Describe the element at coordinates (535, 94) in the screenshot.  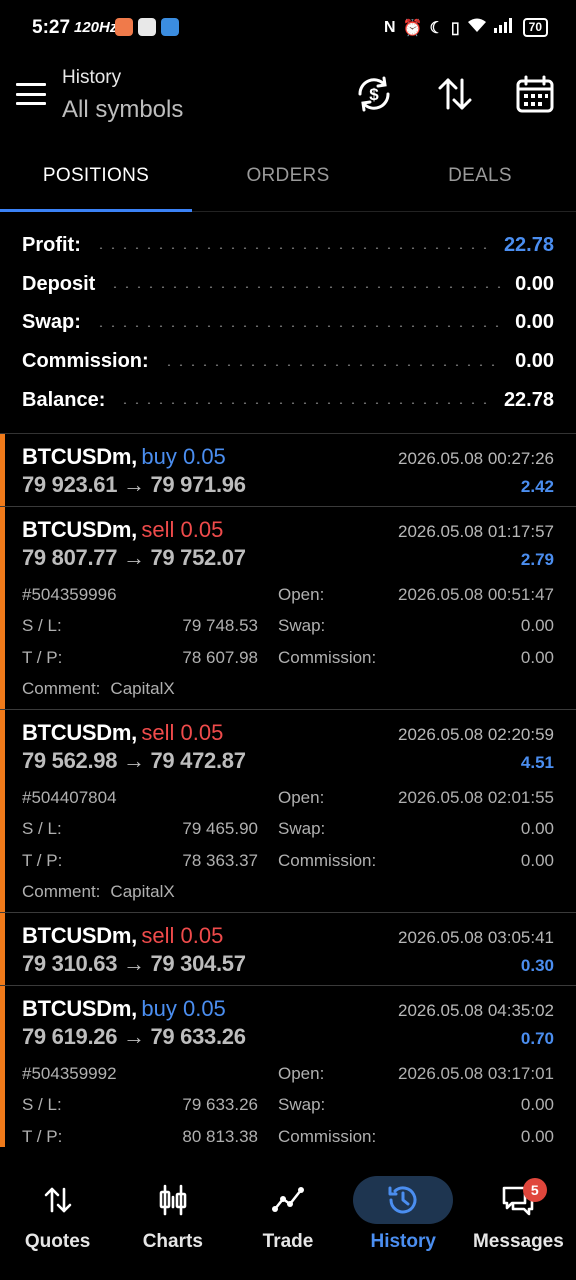
I see `calendar-icon` at that location.